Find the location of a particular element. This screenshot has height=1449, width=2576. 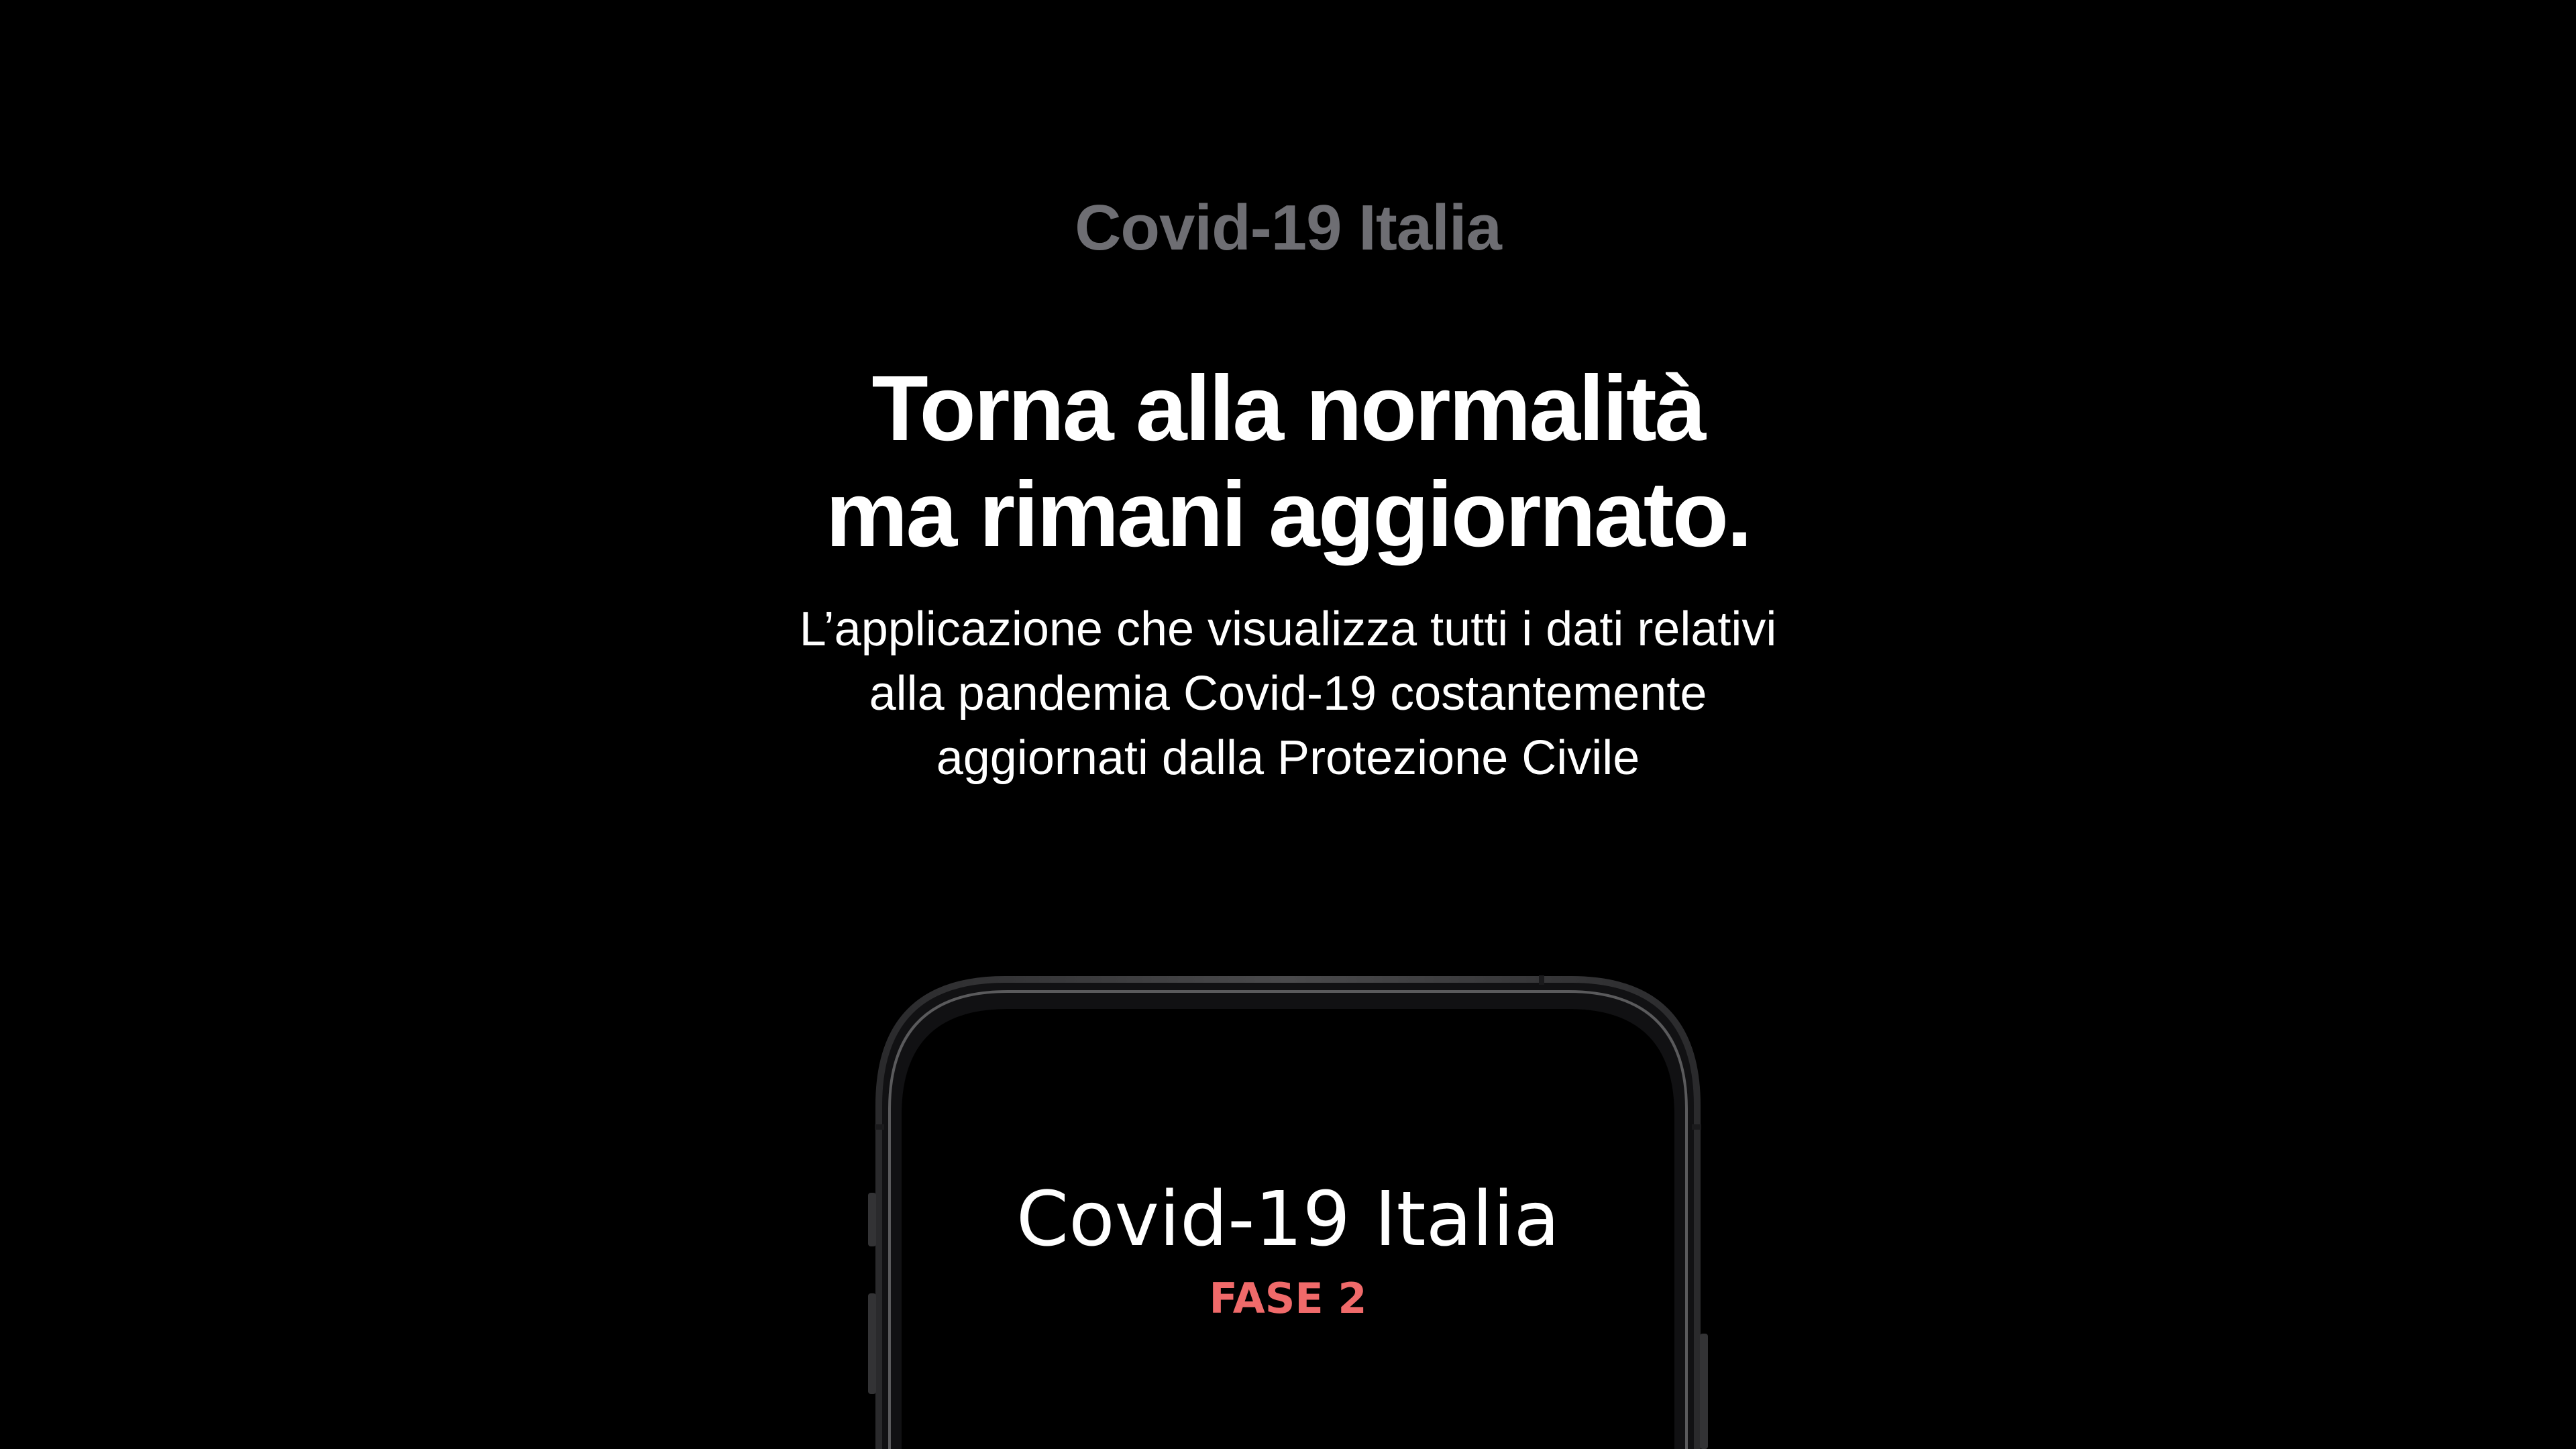

headline-line-1: Torna alla normalità is located at coordinates (1288, 408).